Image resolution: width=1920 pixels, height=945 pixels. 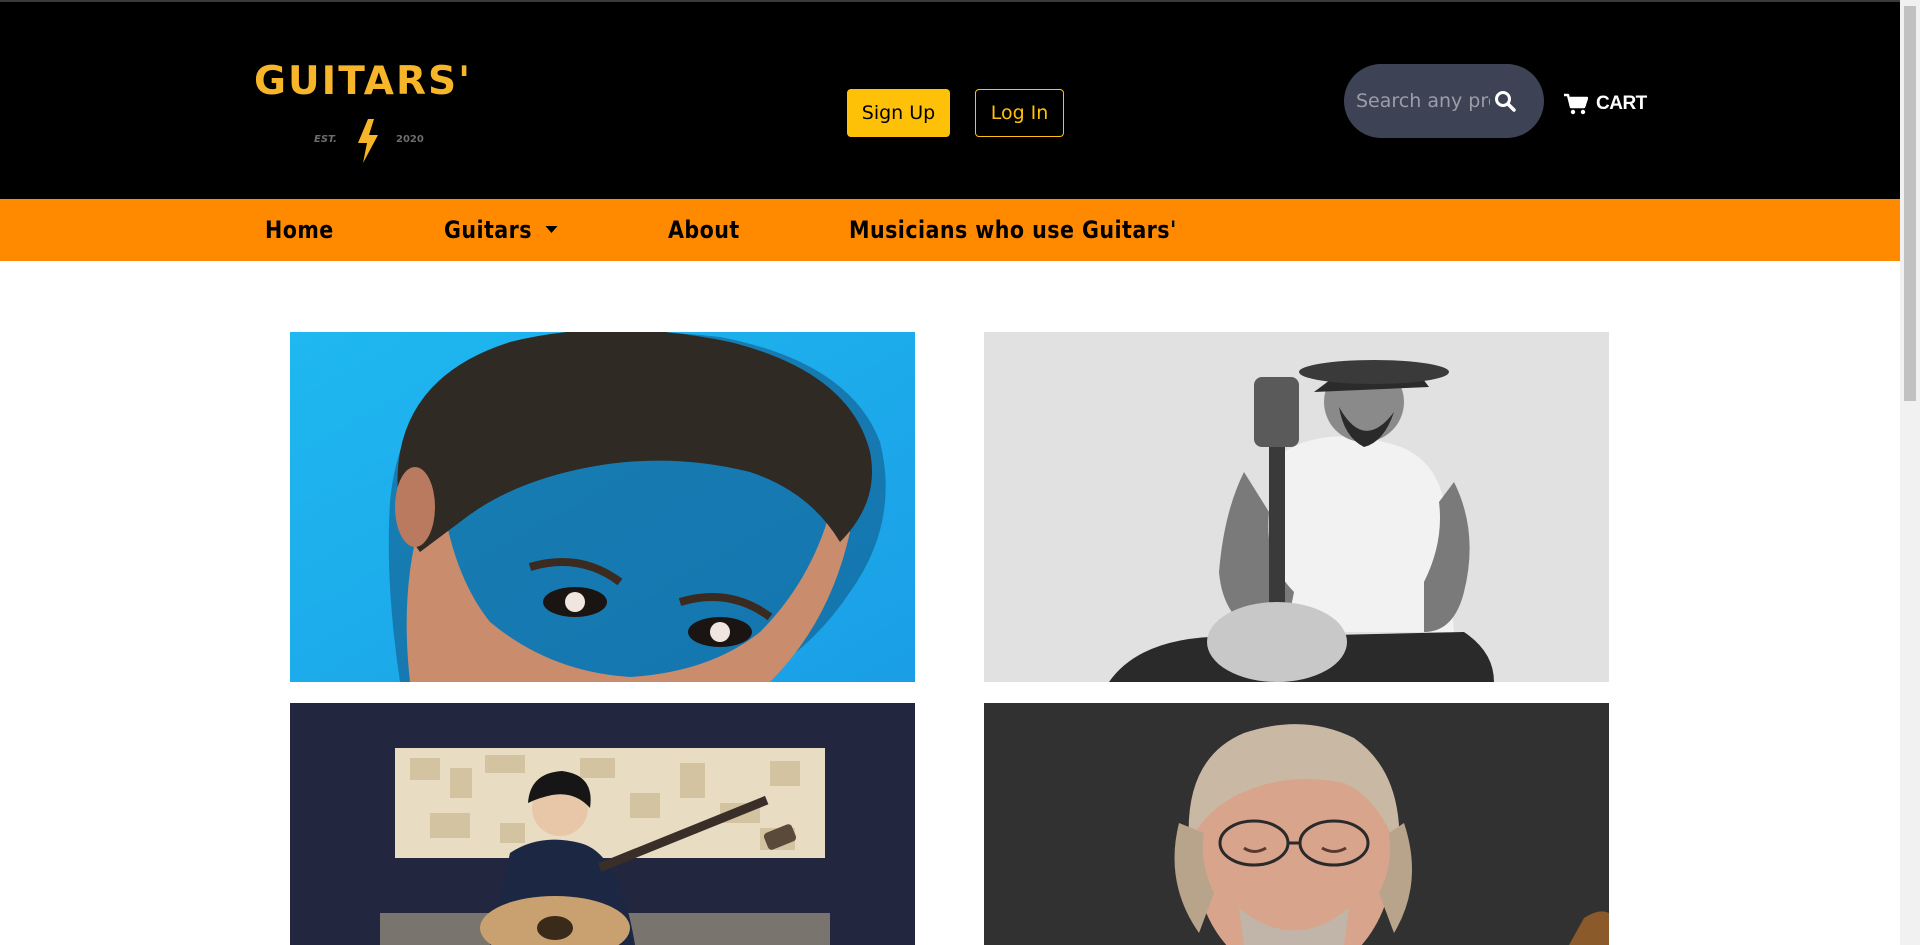 What do you see at coordinates (1910, 472) in the screenshot?
I see `page-scrollbar` at bounding box center [1910, 472].